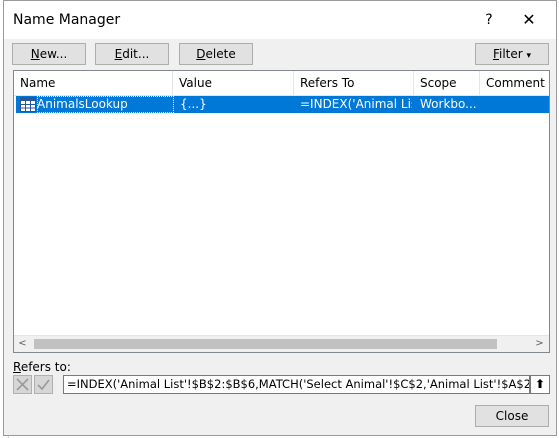  I want to click on dialog-title: Name Manager, so click(67, 20).